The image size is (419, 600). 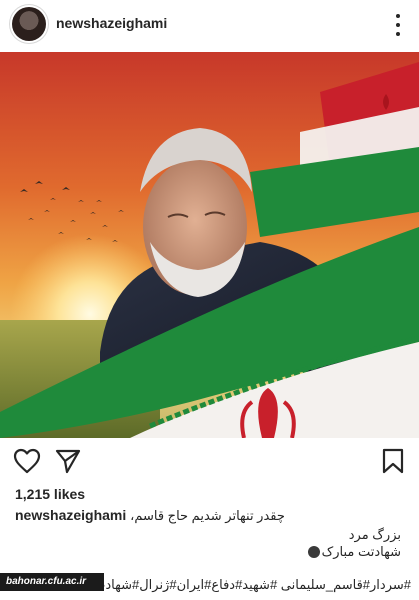 What do you see at coordinates (393, 463) in the screenshot?
I see `bookmark-icon` at bounding box center [393, 463].